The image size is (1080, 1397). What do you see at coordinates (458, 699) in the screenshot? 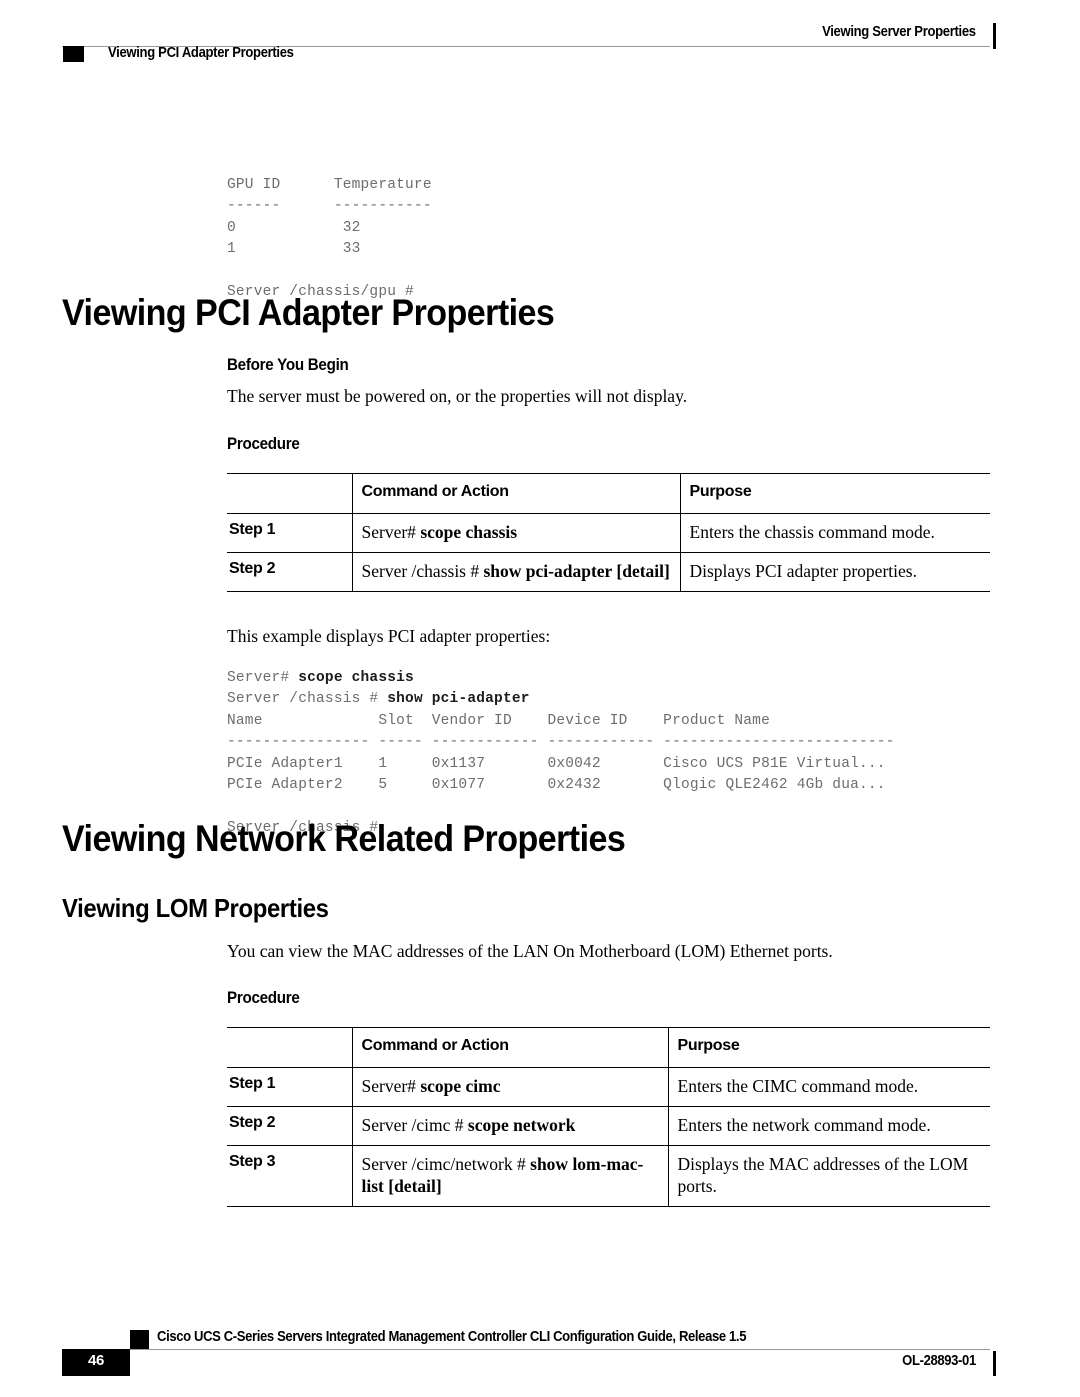
I see `code-command-line2: show pci-adapter` at bounding box center [458, 699].